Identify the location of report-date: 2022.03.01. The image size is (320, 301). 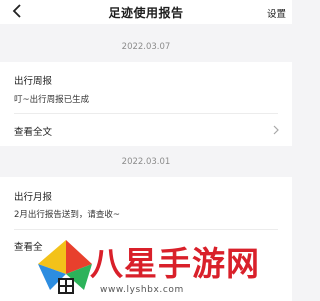
(146, 162).